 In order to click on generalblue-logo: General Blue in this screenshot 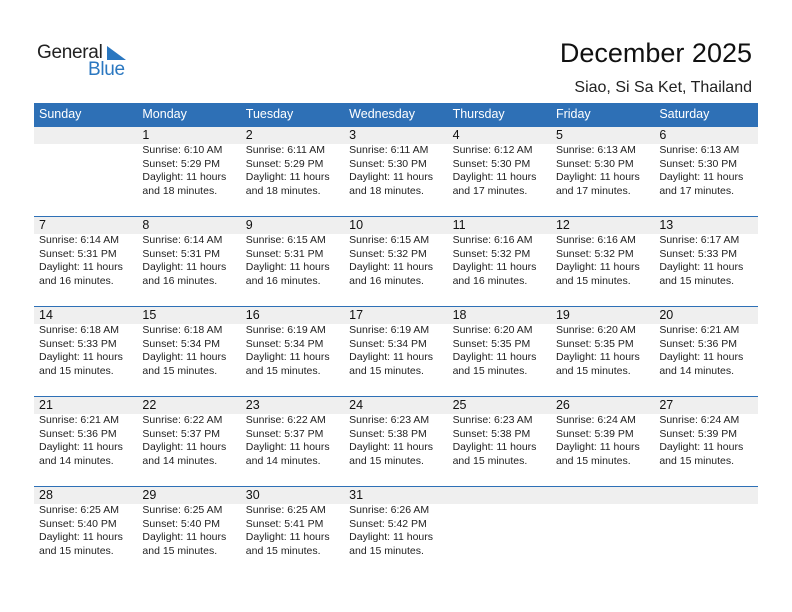, I will do `click(87, 62)`.